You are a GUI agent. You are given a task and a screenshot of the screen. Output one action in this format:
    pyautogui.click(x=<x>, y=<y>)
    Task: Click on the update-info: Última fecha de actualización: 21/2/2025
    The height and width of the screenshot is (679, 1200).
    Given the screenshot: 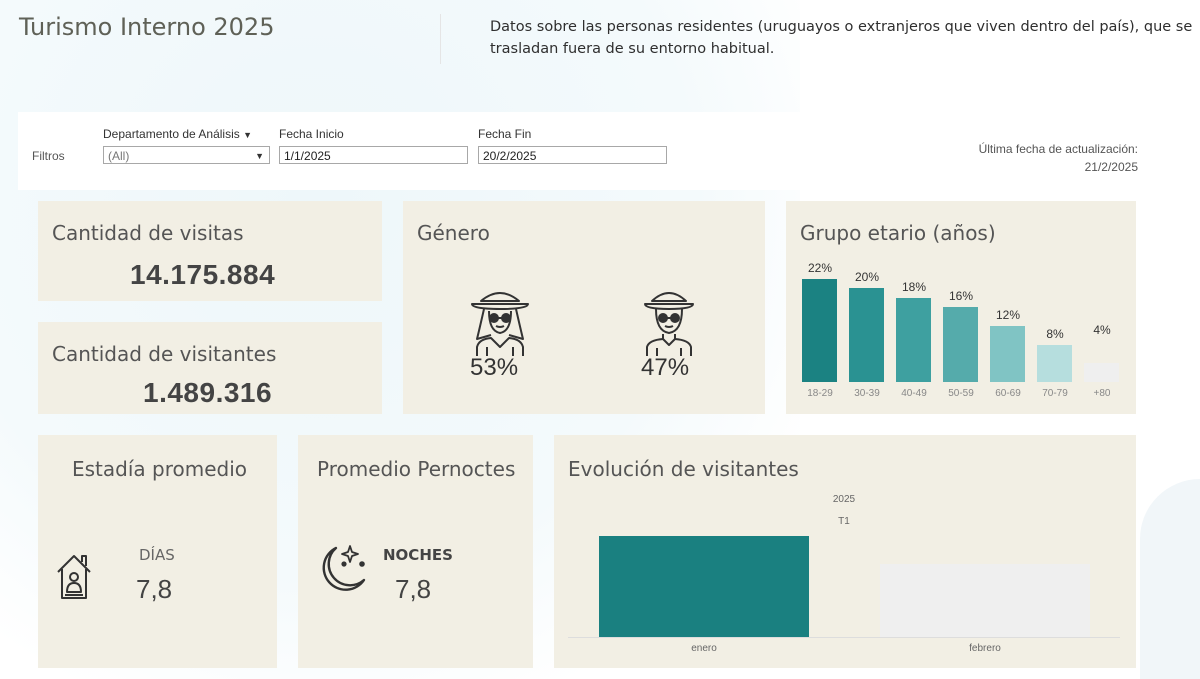 What is the action you would take?
    pyautogui.click(x=1058, y=158)
    